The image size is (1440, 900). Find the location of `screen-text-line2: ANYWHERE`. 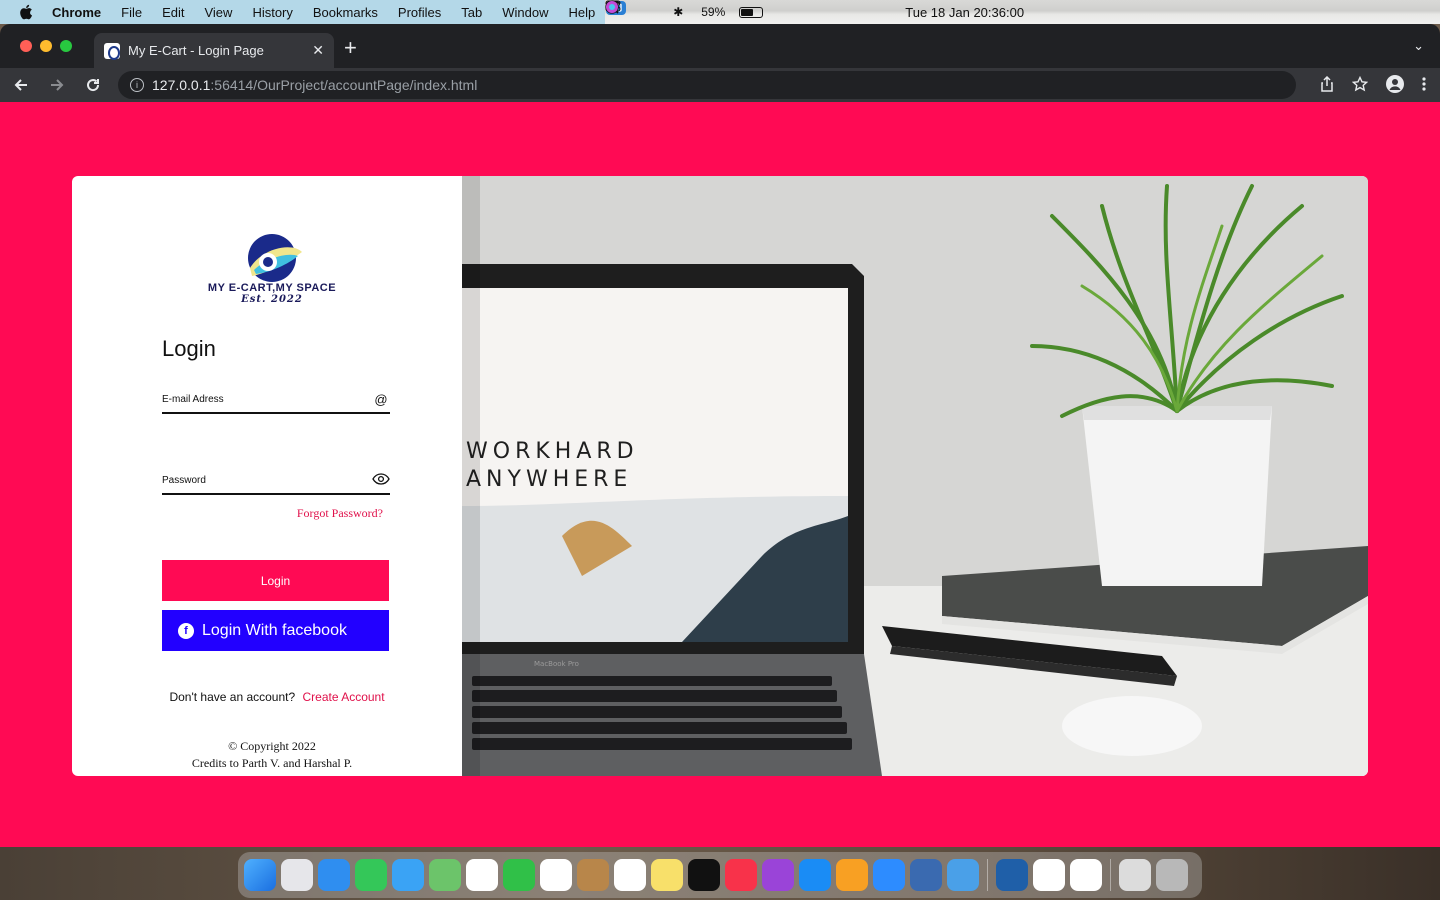

screen-text-line2: ANYWHERE is located at coordinates (549, 479).